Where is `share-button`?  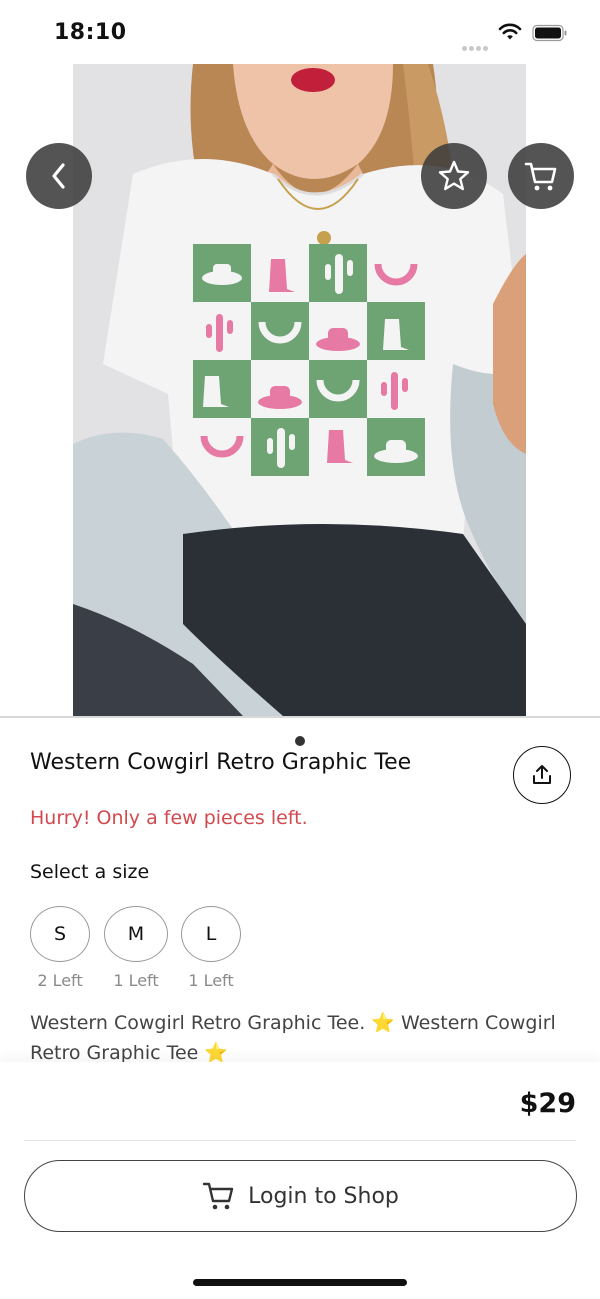 share-button is located at coordinates (542, 775).